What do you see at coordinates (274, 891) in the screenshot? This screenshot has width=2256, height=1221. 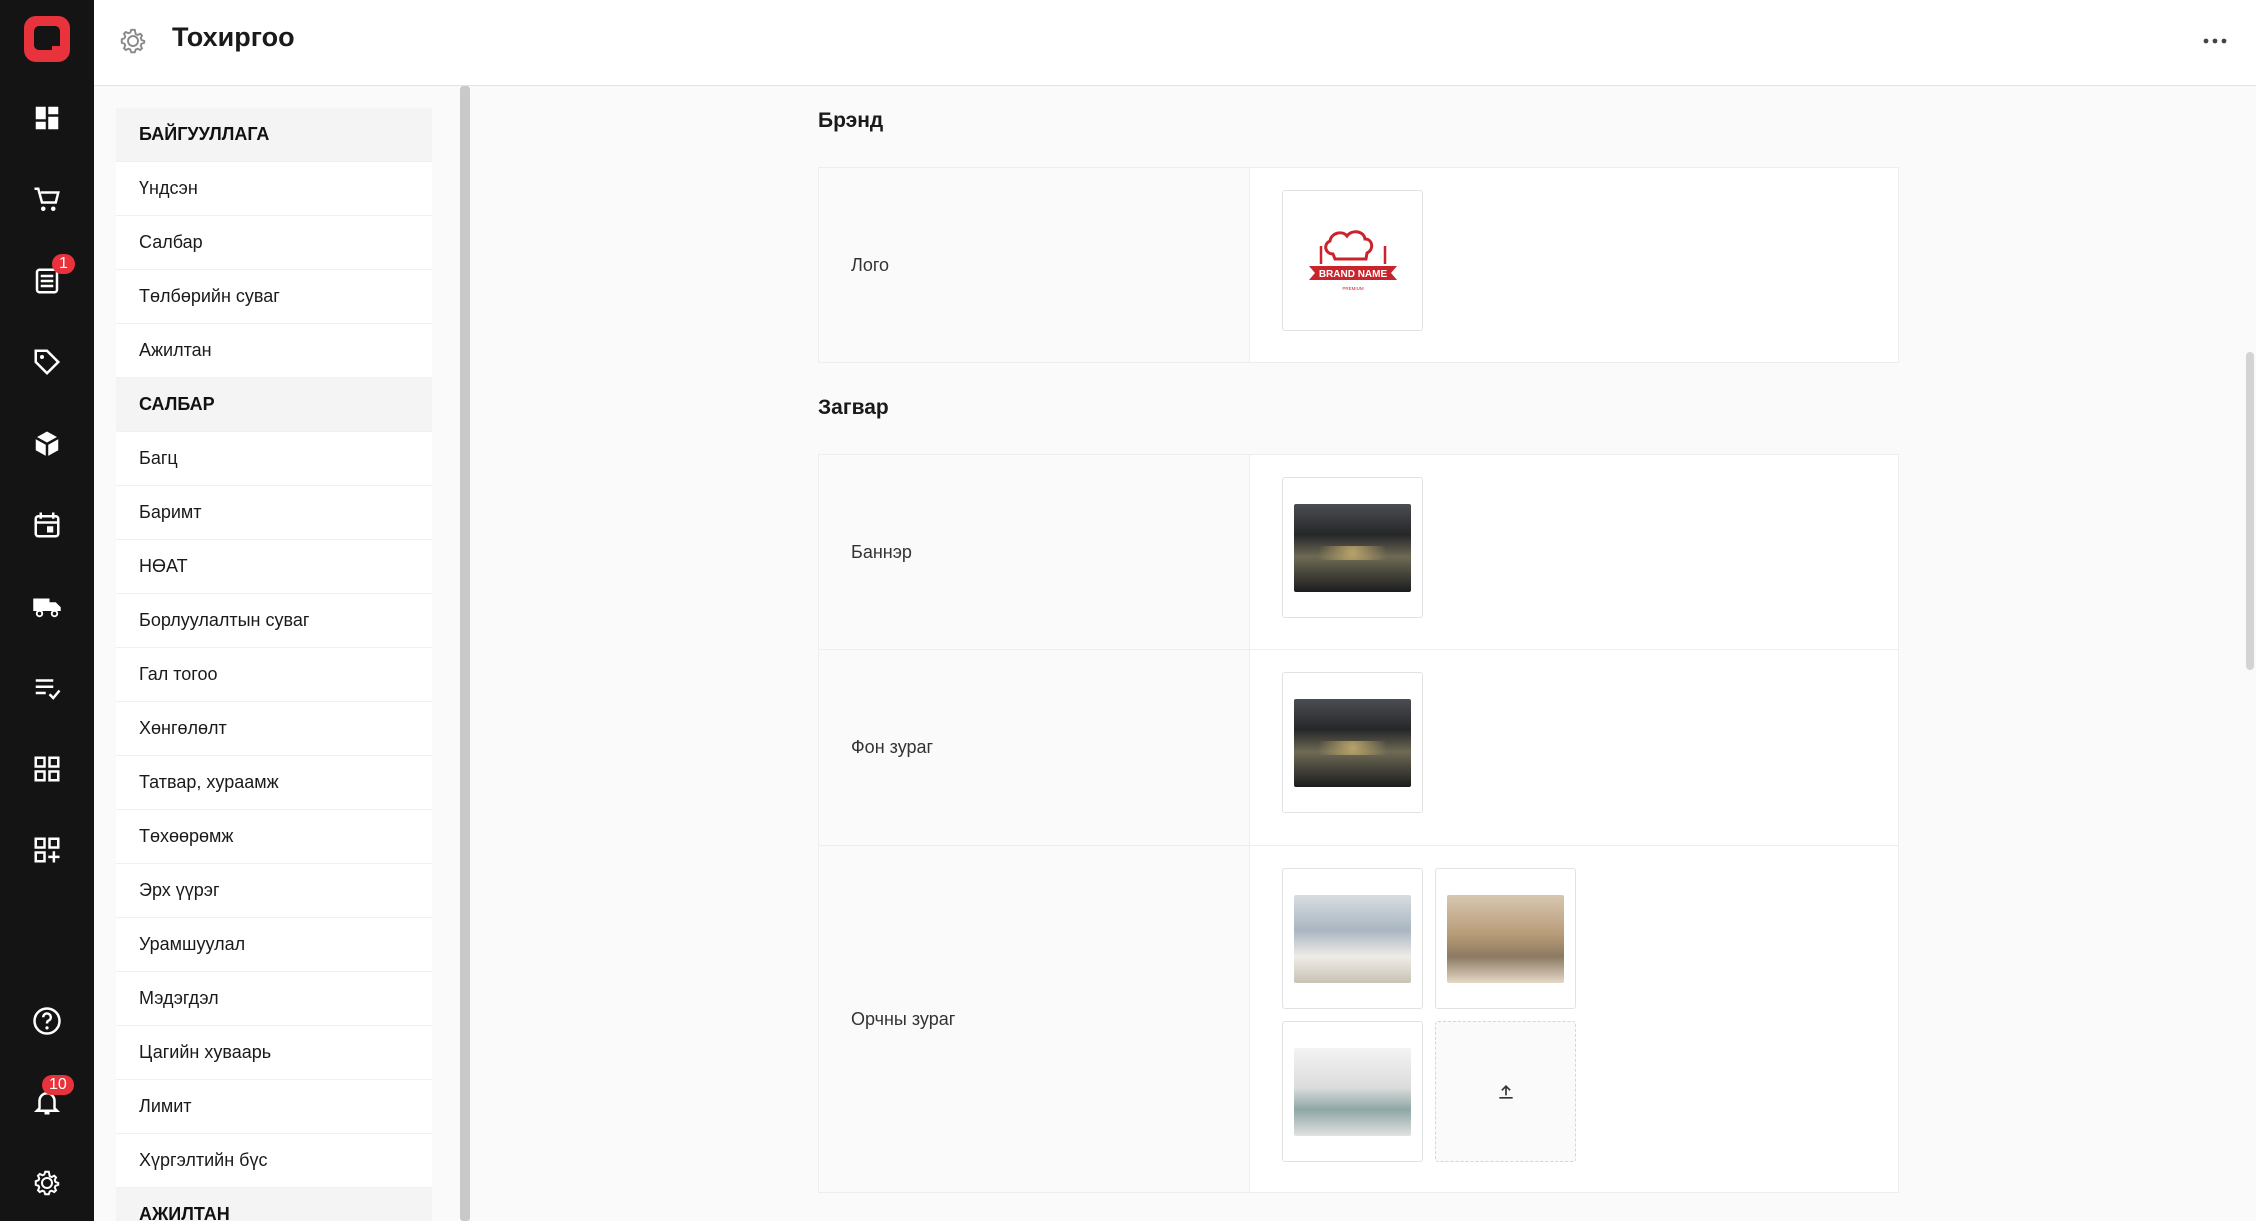 I see `menu-item: Эрх үүрэг` at bounding box center [274, 891].